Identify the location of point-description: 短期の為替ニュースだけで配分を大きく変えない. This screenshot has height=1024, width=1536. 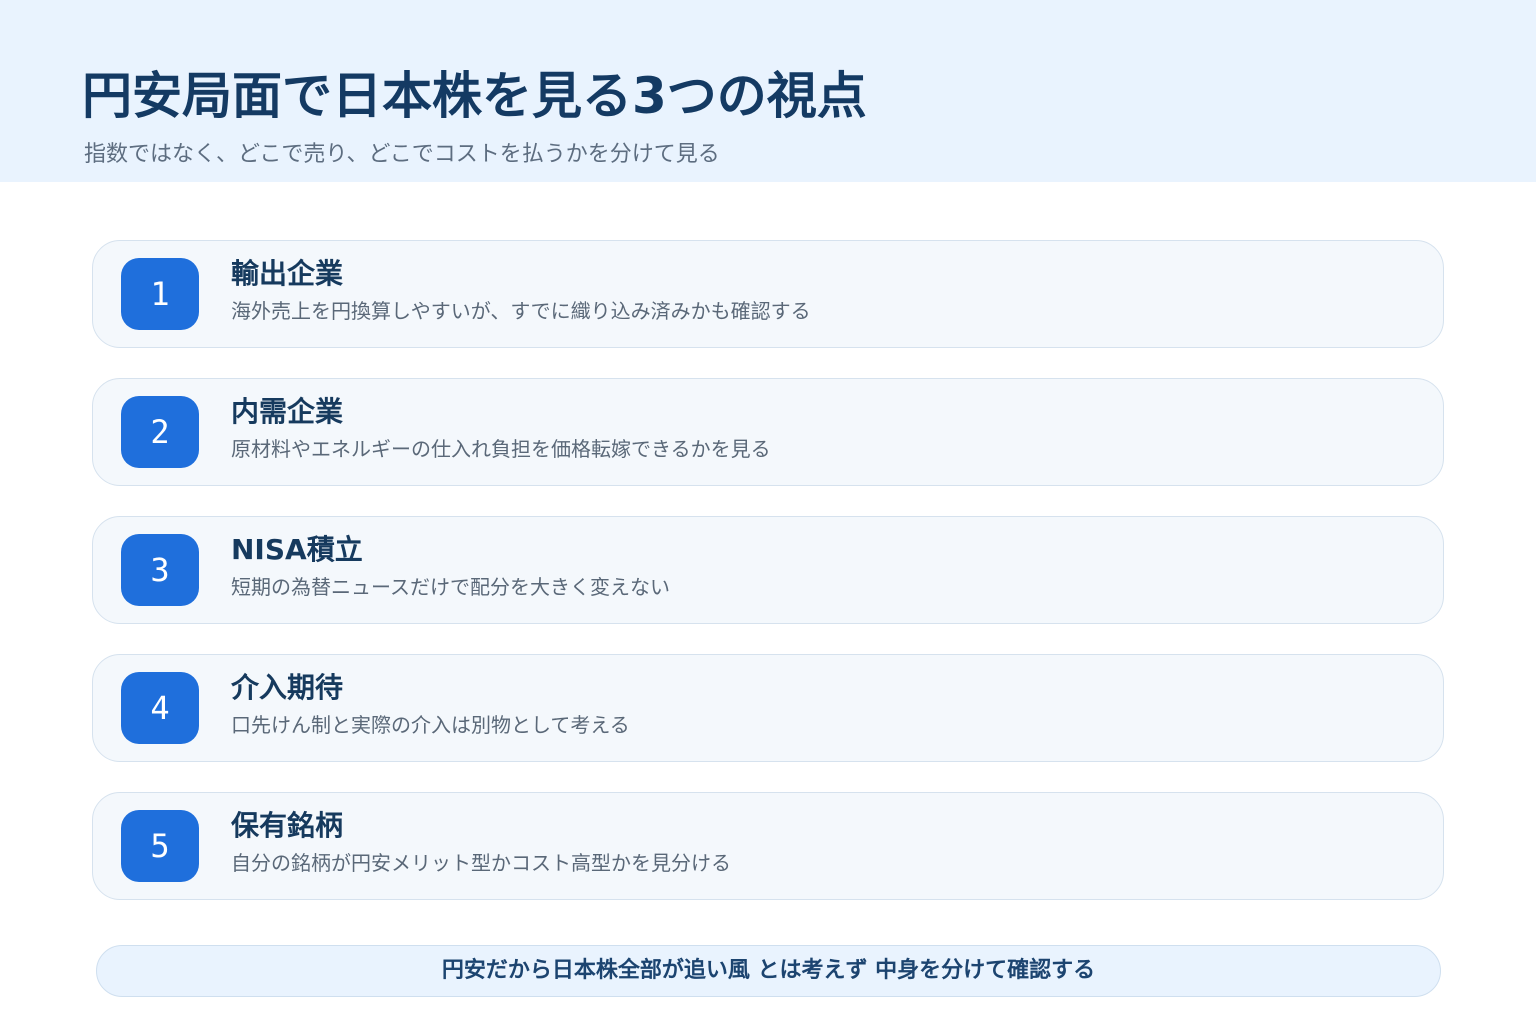
(450, 587).